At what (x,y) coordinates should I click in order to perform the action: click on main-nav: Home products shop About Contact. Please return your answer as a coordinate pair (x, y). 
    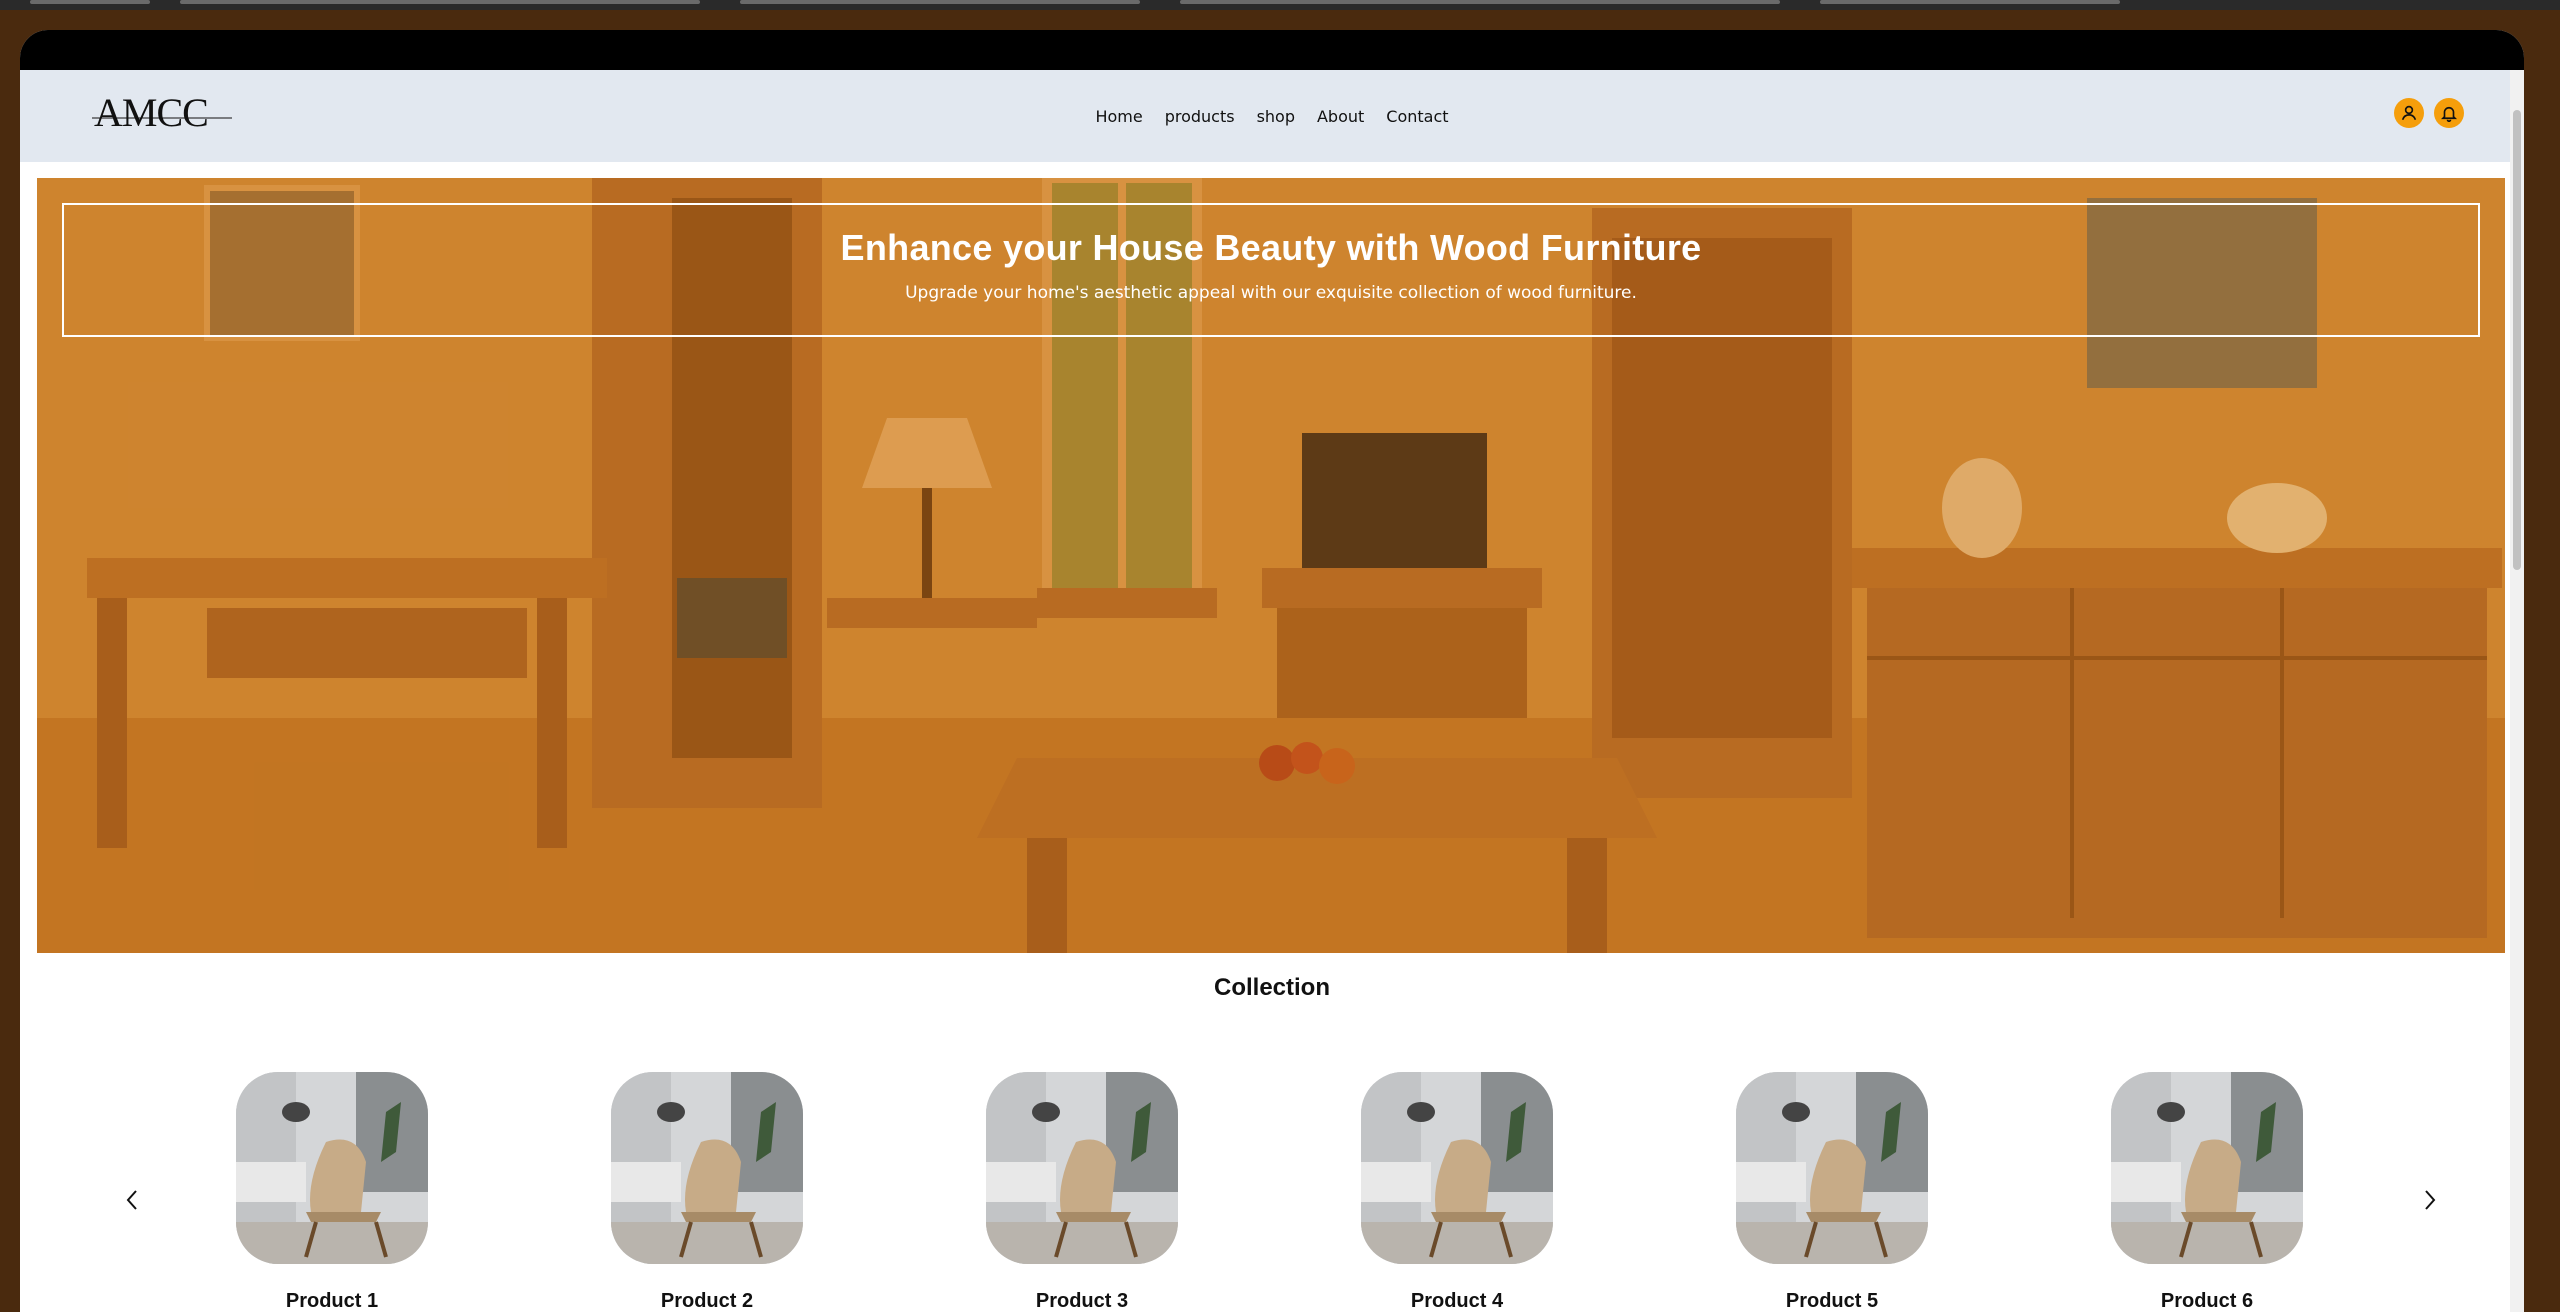
    Looking at the image, I should click on (1272, 116).